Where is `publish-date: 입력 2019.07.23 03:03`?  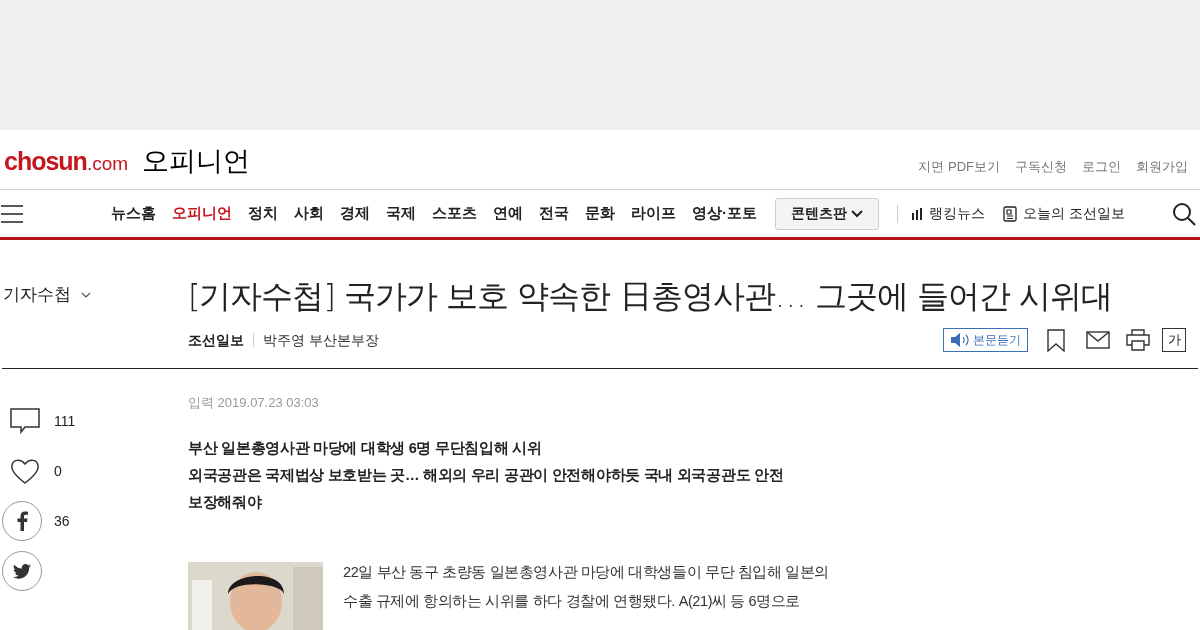
publish-date: 입력 2019.07.23 03:03 is located at coordinates (254, 403).